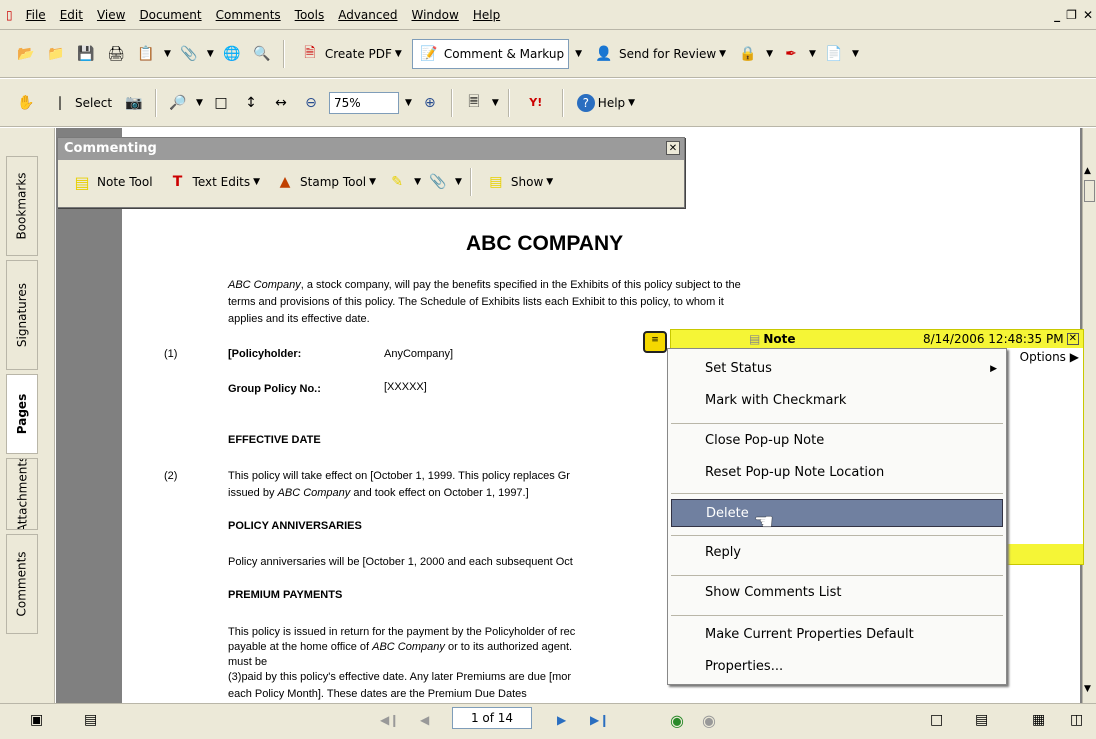 The height and width of the screenshot is (739, 1096). What do you see at coordinates (221, 103) in the screenshot?
I see `actual-size-icon: □` at bounding box center [221, 103].